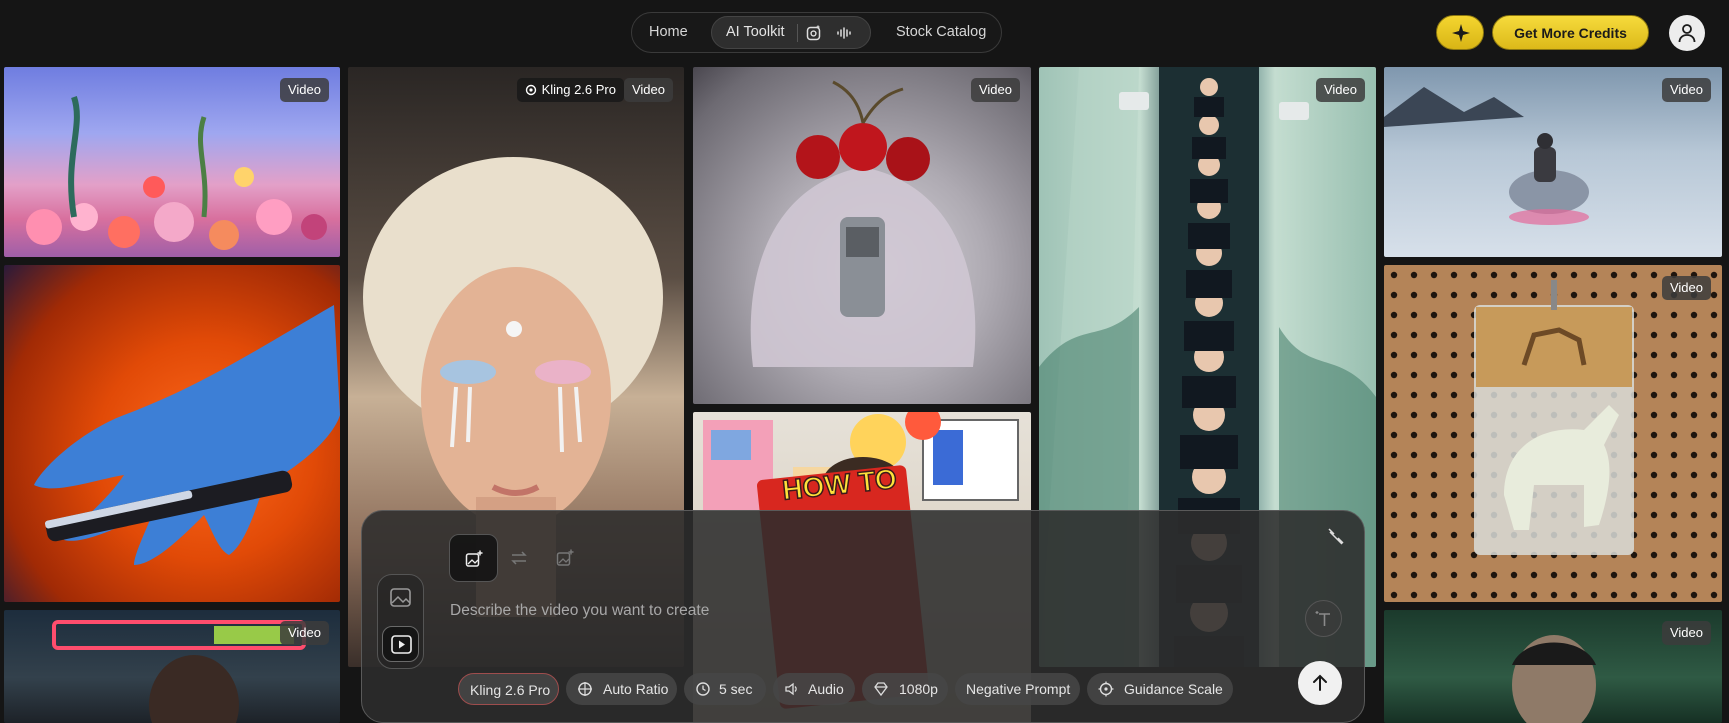 This screenshot has height=723, width=1729. What do you see at coordinates (703, 689) in the screenshot?
I see `clock-icon` at bounding box center [703, 689].